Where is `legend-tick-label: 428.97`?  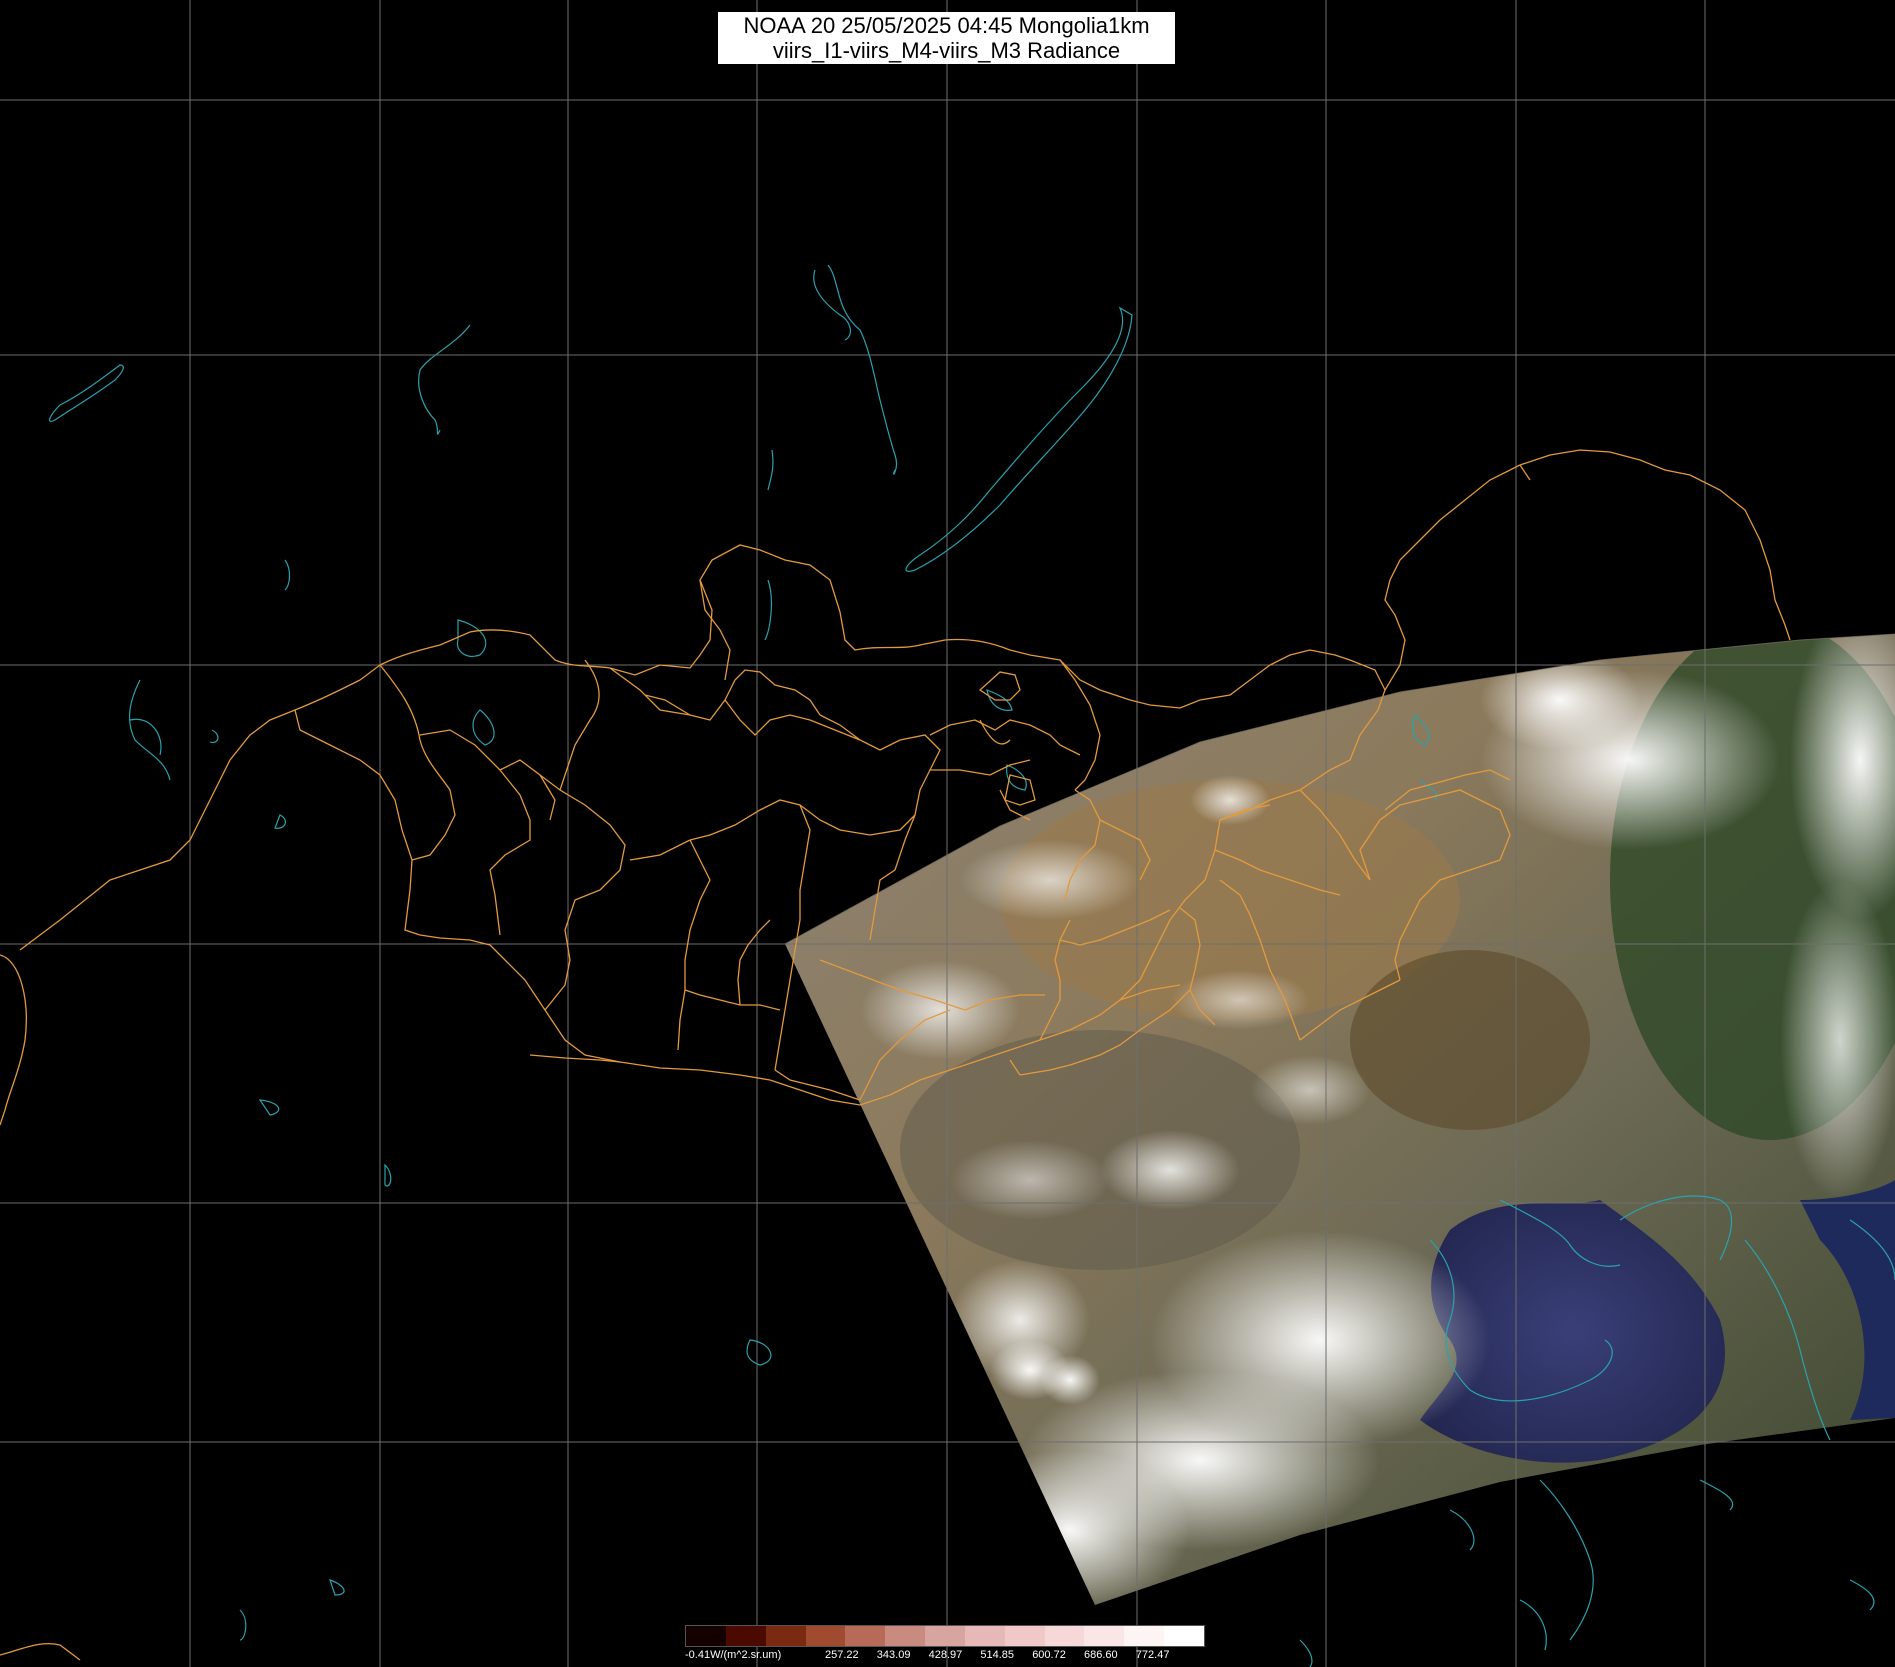
legend-tick-label: 428.97 is located at coordinates (945, 1655).